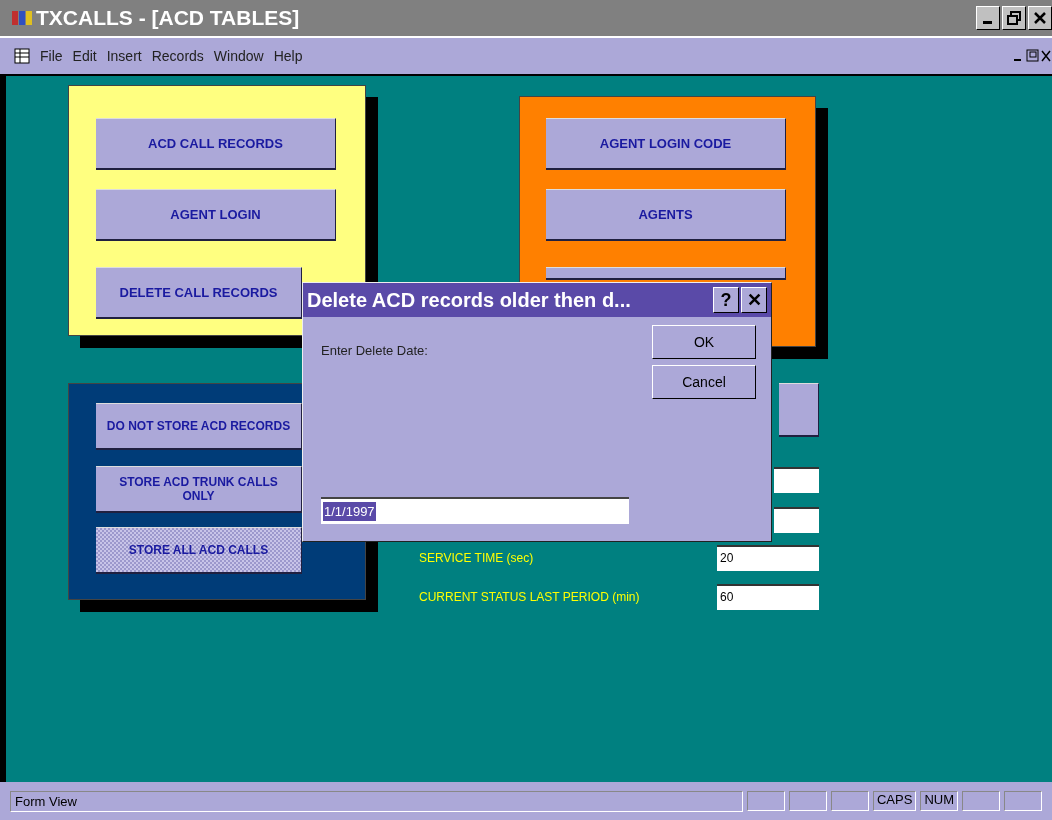  What do you see at coordinates (1040, 18) in the screenshot?
I see `close-icon` at bounding box center [1040, 18].